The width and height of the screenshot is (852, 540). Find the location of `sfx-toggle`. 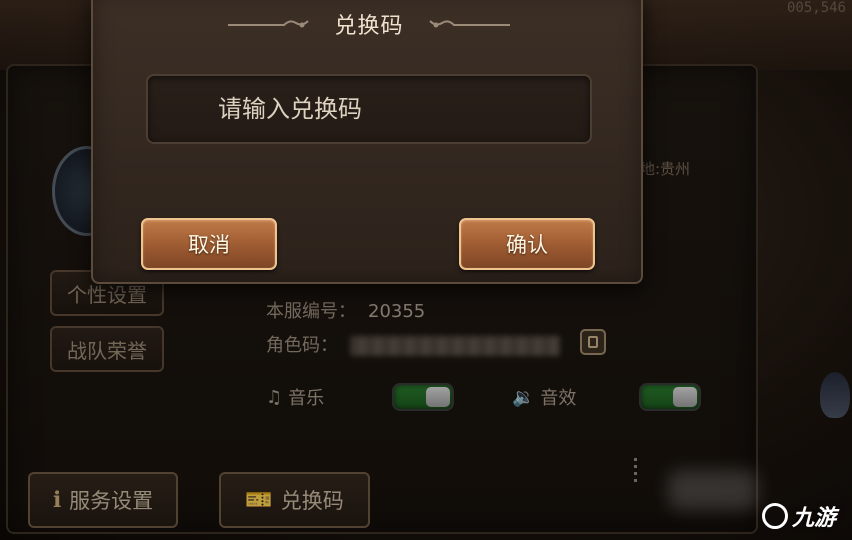

sfx-toggle is located at coordinates (670, 397).